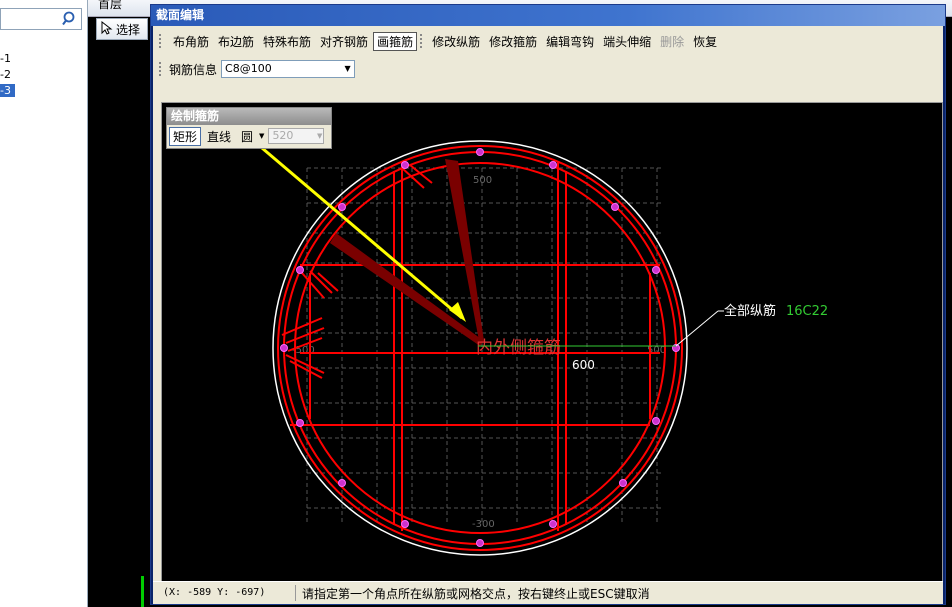 Image resolution: width=952 pixels, height=607 pixels. I want to click on diameter-value: 520, so click(283, 135).